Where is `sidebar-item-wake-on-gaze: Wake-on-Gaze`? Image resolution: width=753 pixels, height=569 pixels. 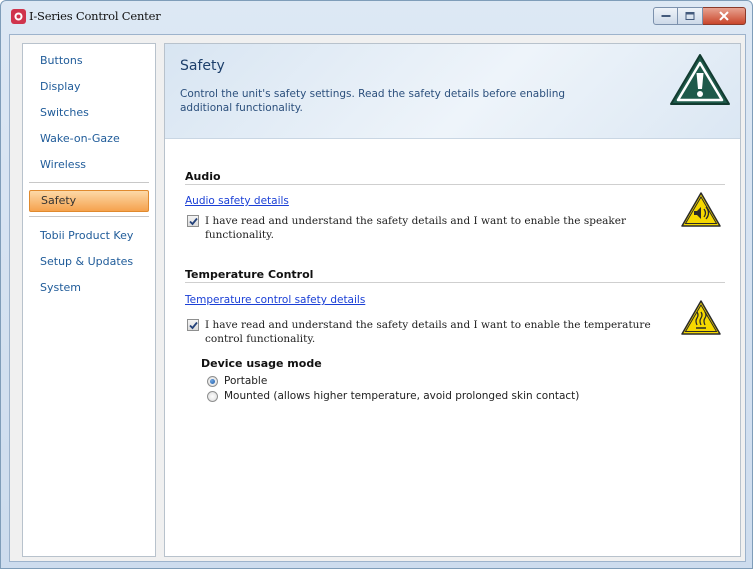
sidebar-item-wake-on-gaze: Wake-on-Gaze is located at coordinates (89, 139).